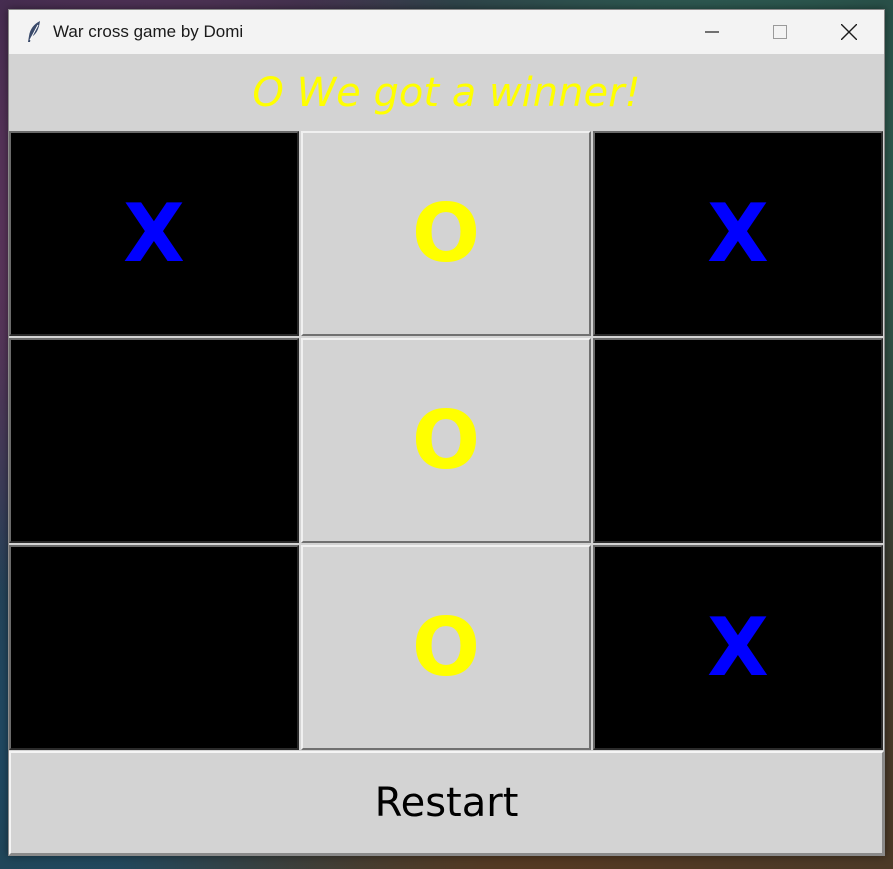 The width and height of the screenshot is (893, 869). What do you see at coordinates (446, 32) in the screenshot?
I see `title-bar: War cross game by Domi` at bounding box center [446, 32].